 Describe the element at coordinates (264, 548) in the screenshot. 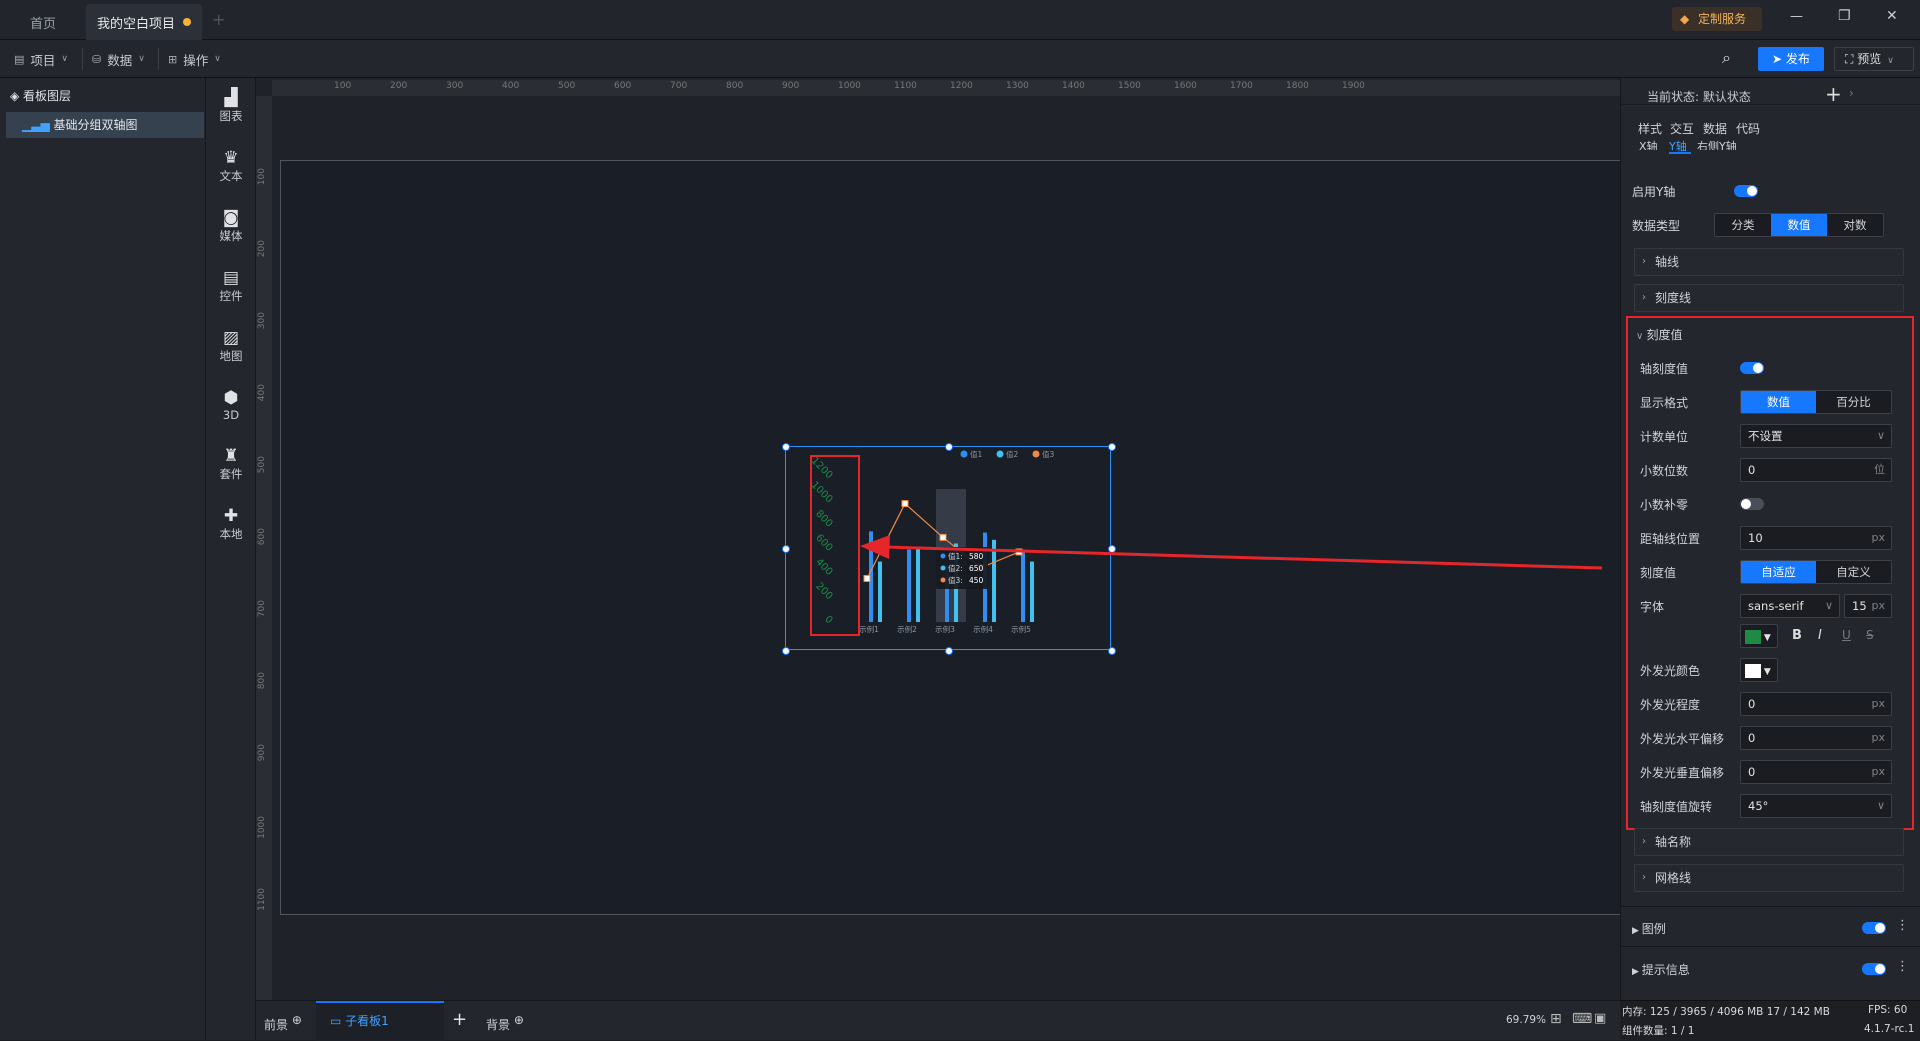

I see `vertical-ruler: 100 200 300 400 500 600 700 800 900 1000 1100` at that location.